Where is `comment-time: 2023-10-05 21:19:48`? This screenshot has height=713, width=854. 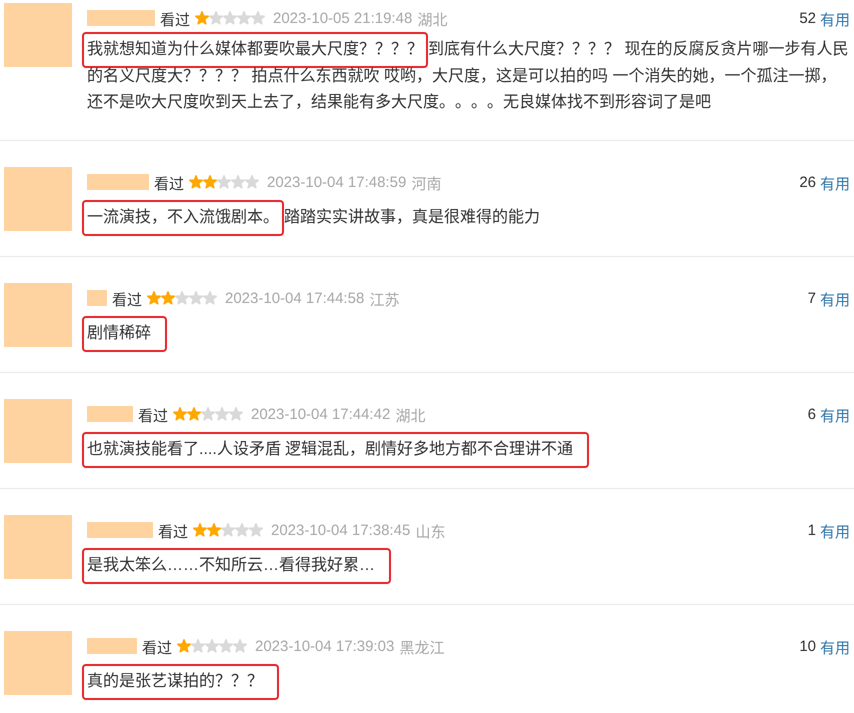
comment-time: 2023-10-05 21:19:48 is located at coordinates (342, 18).